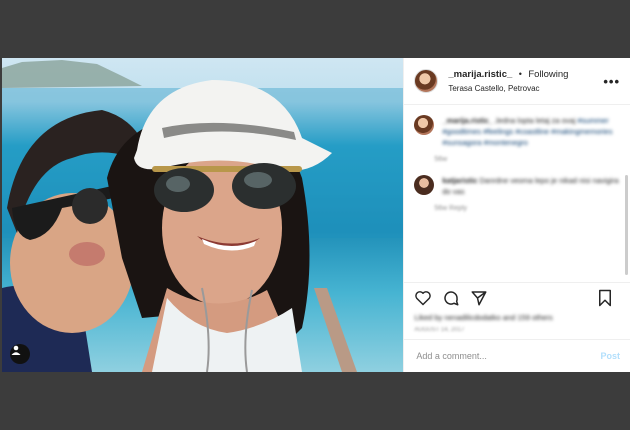  I want to click on share-icon, so click(479, 298).